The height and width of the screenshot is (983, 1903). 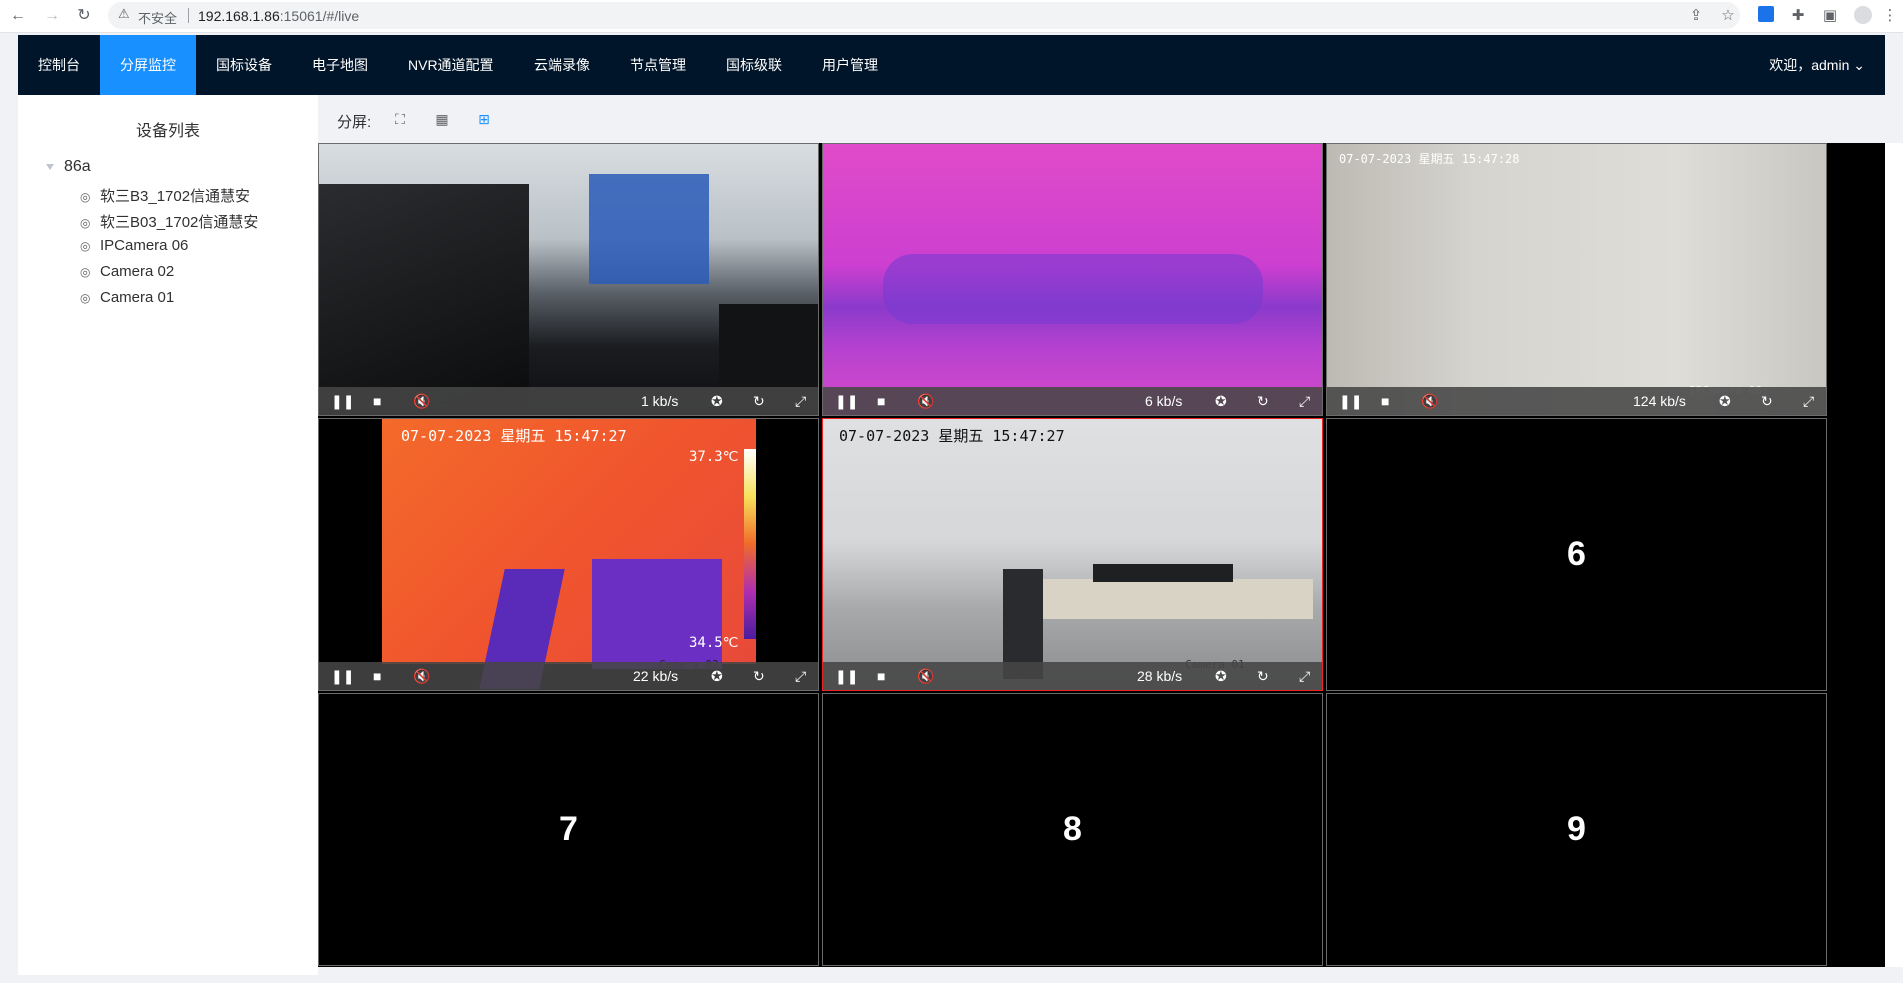 I want to click on page-edge, so click(x=1894, y=555).